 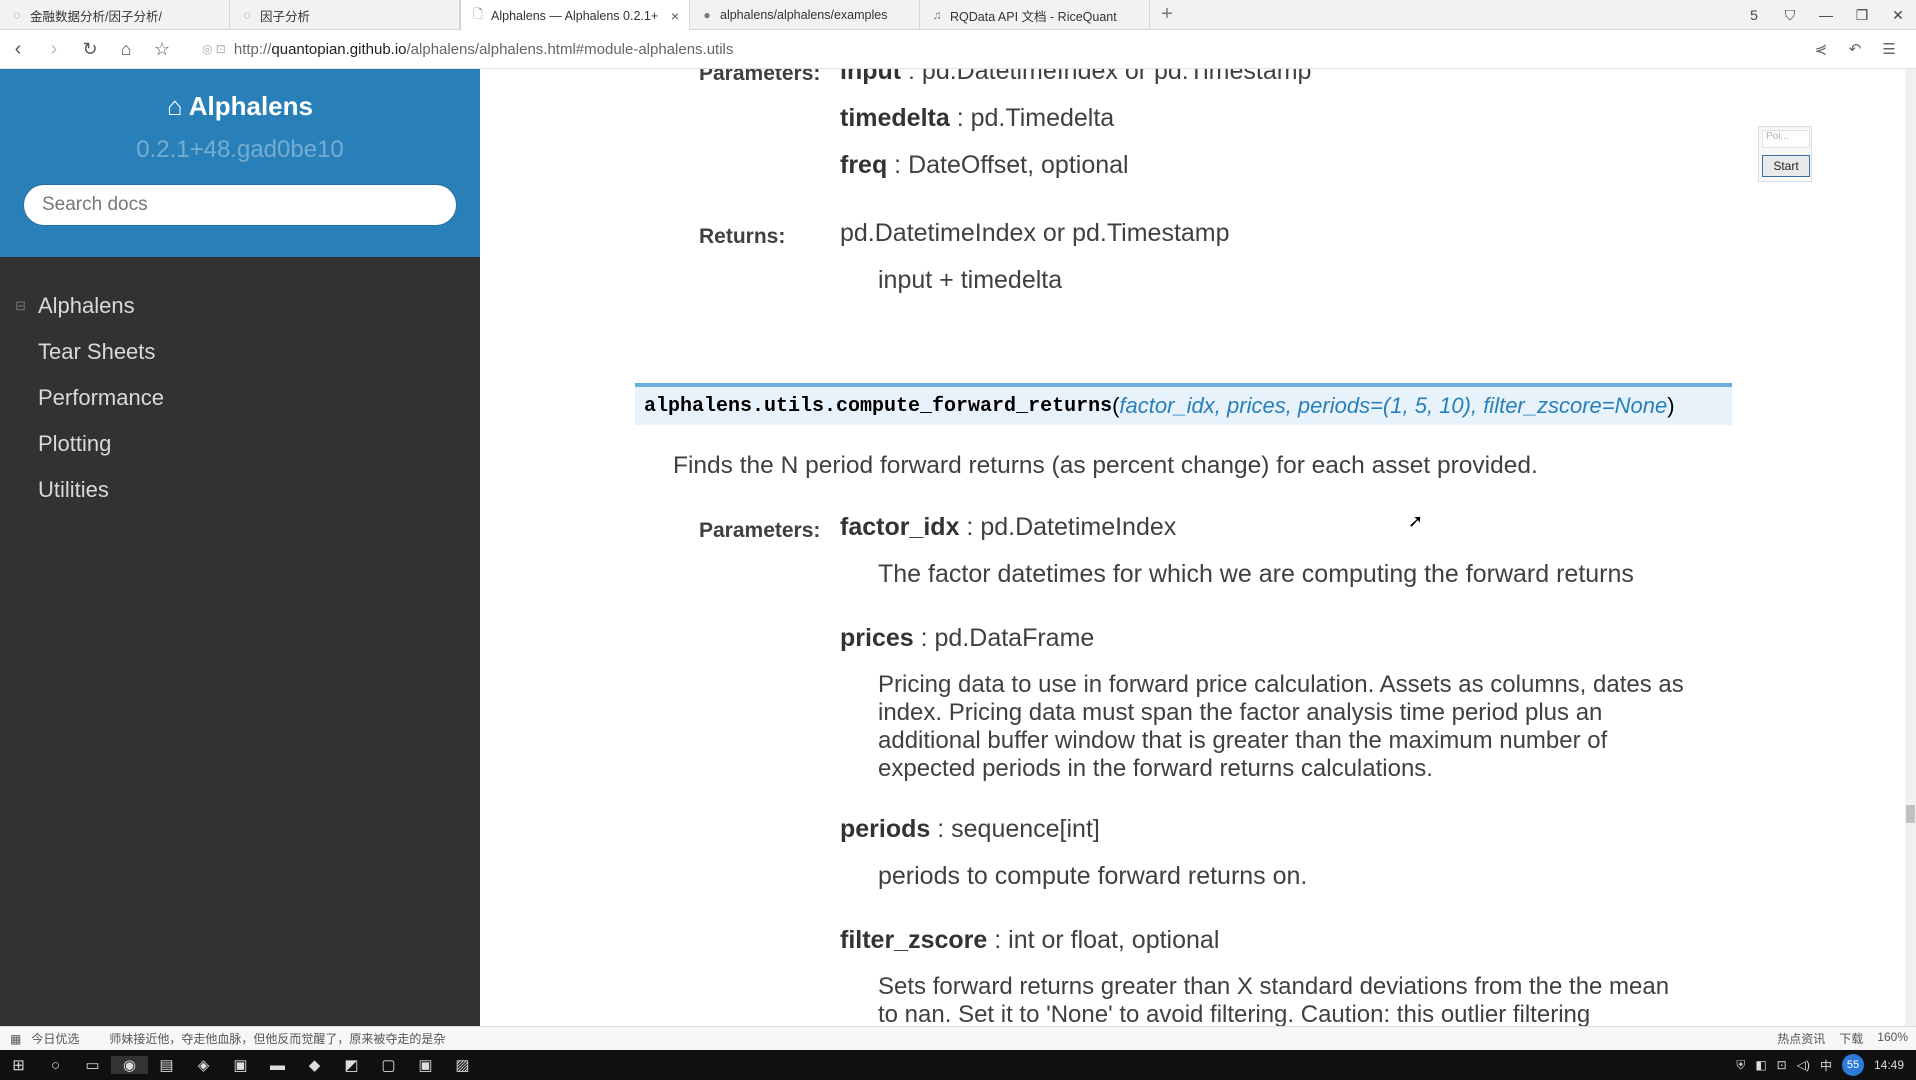 What do you see at coordinates (984, 165) in the screenshot?
I see `param-freq: freq : DateOffset, optional` at bounding box center [984, 165].